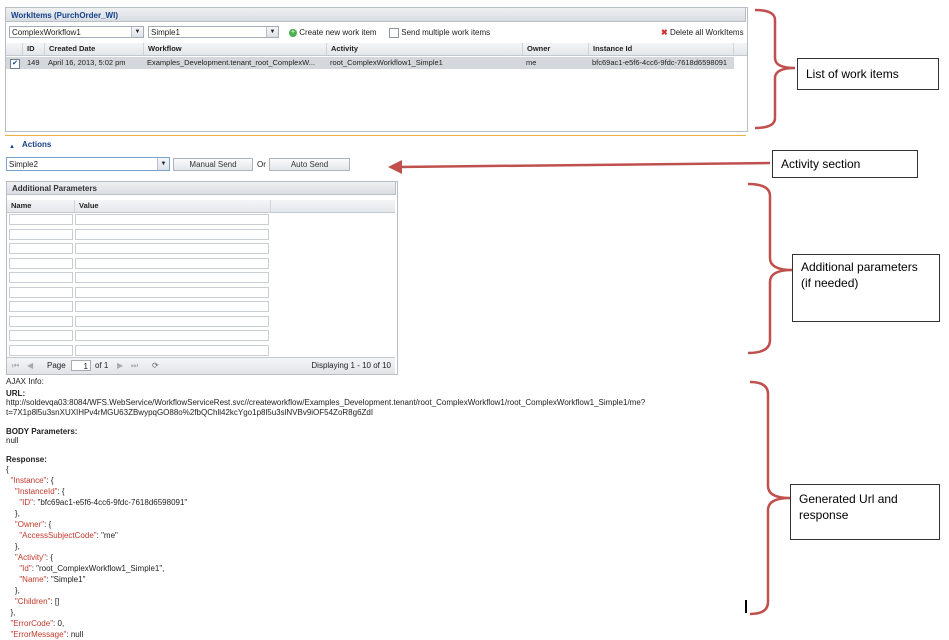 Image resolution: width=949 pixels, height=640 pixels. What do you see at coordinates (47, 634) in the screenshot?
I see `response-line: "ErrorMessage": null` at bounding box center [47, 634].